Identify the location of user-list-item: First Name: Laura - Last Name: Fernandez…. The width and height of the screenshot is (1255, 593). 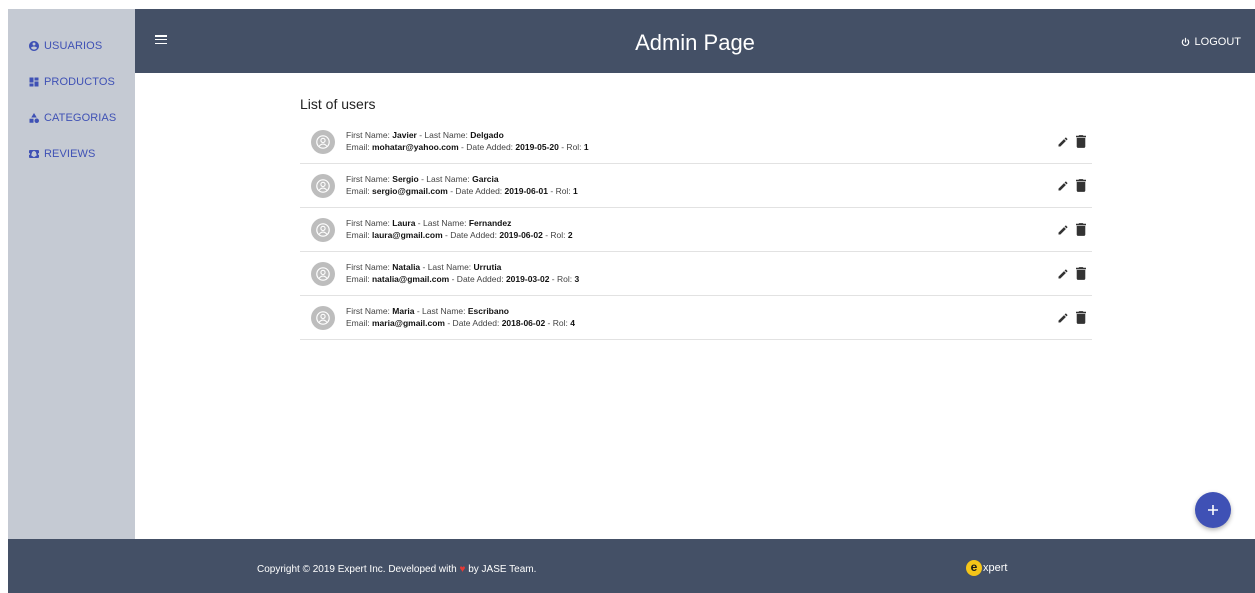
(696, 230).